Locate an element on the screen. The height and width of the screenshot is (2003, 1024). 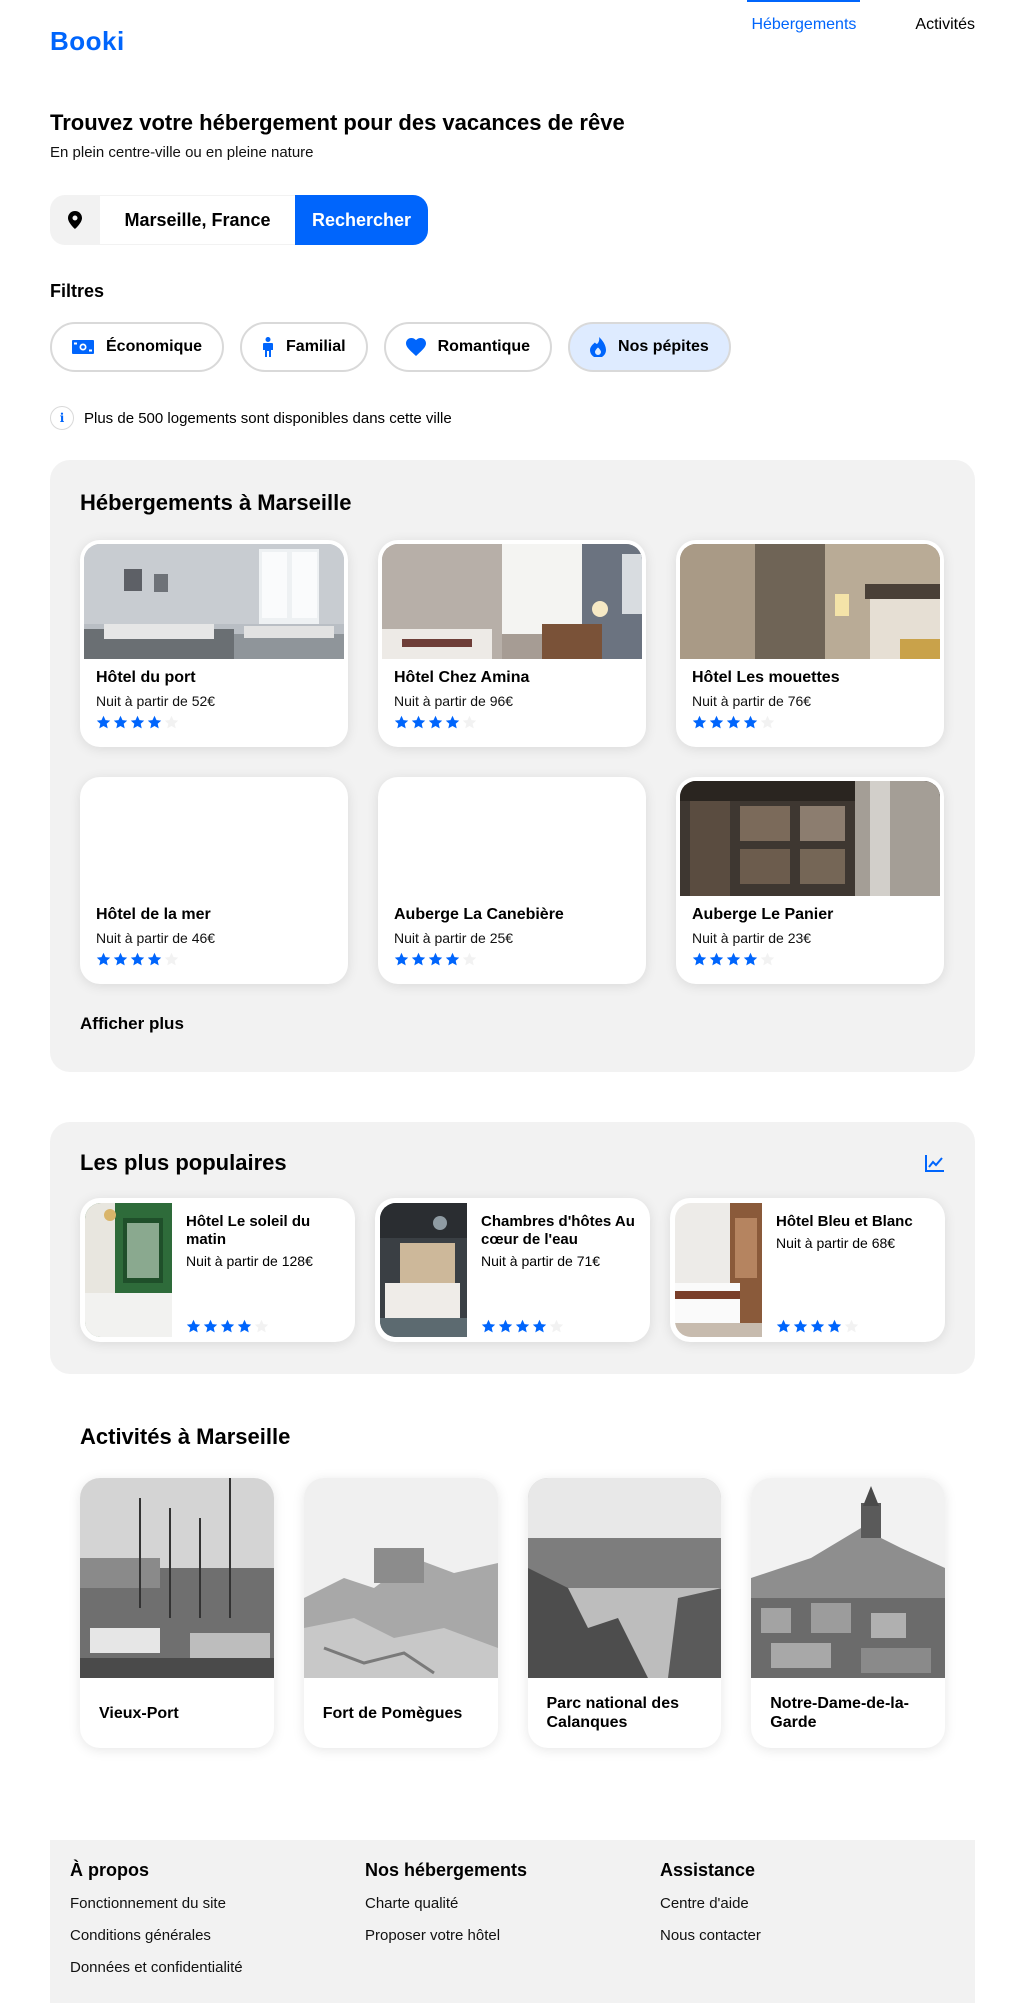
search-bar: Rechercher is located at coordinates (239, 220).